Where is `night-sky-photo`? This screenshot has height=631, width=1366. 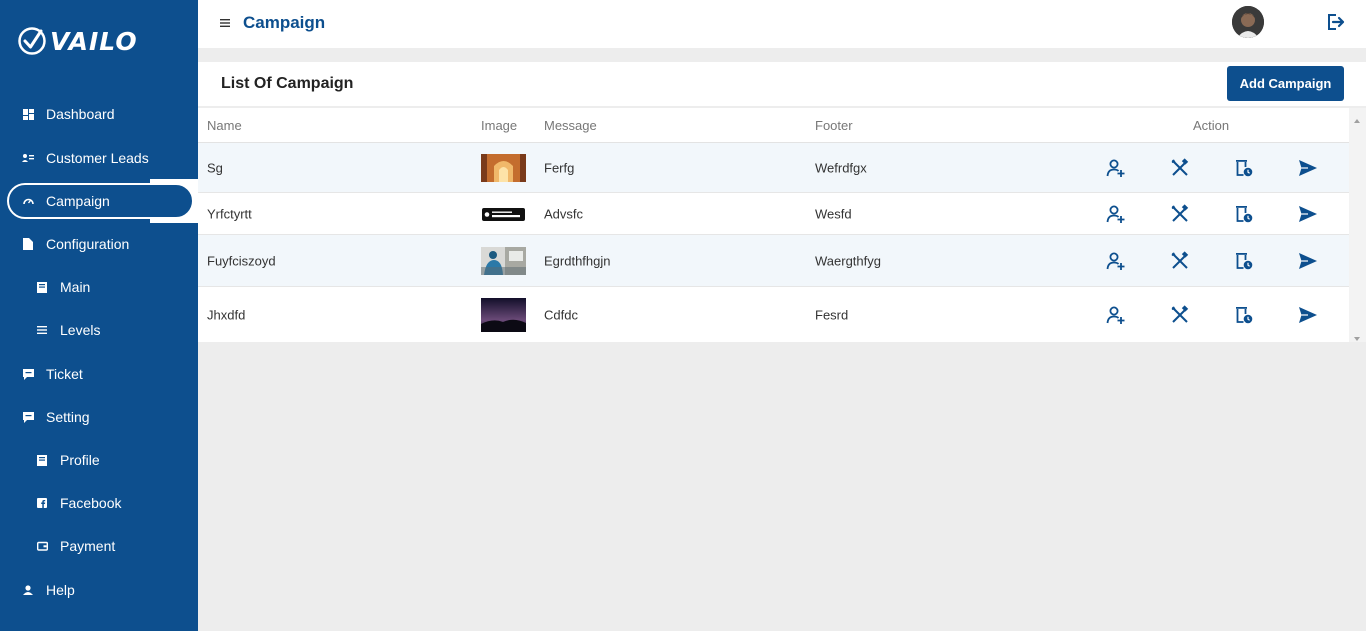 night-sky-photo is located at coordinates (503, 314).